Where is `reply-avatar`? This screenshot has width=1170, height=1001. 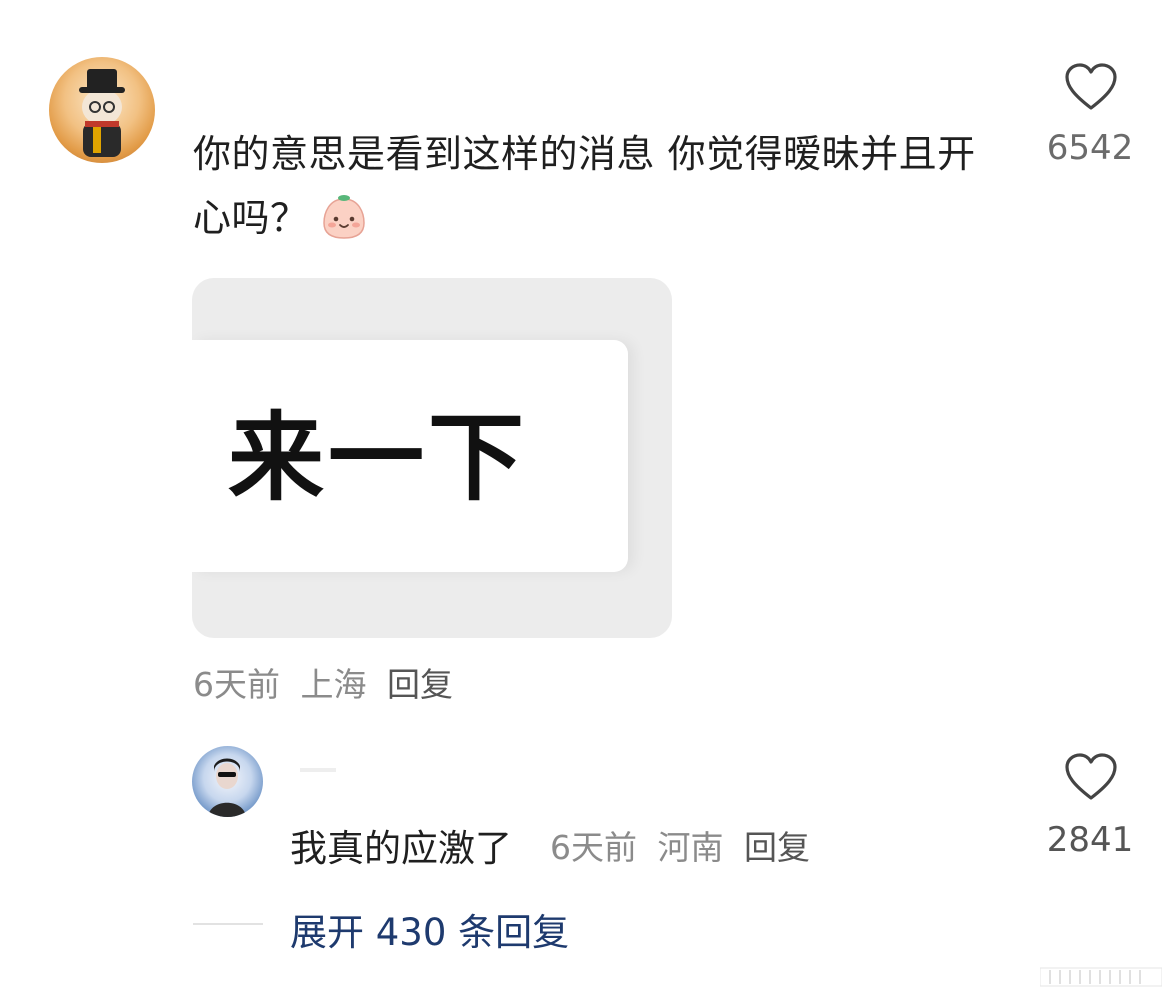 reply-avatar is located at coordinates (227, 781).